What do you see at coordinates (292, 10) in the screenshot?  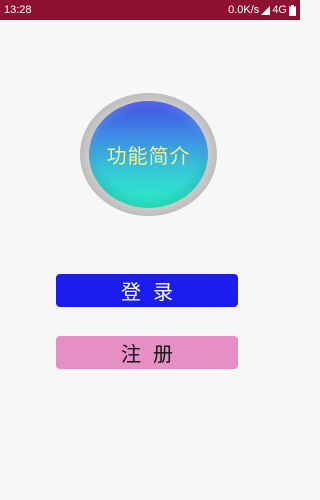 I see `battery-icon` at bounding box center [292, 10].